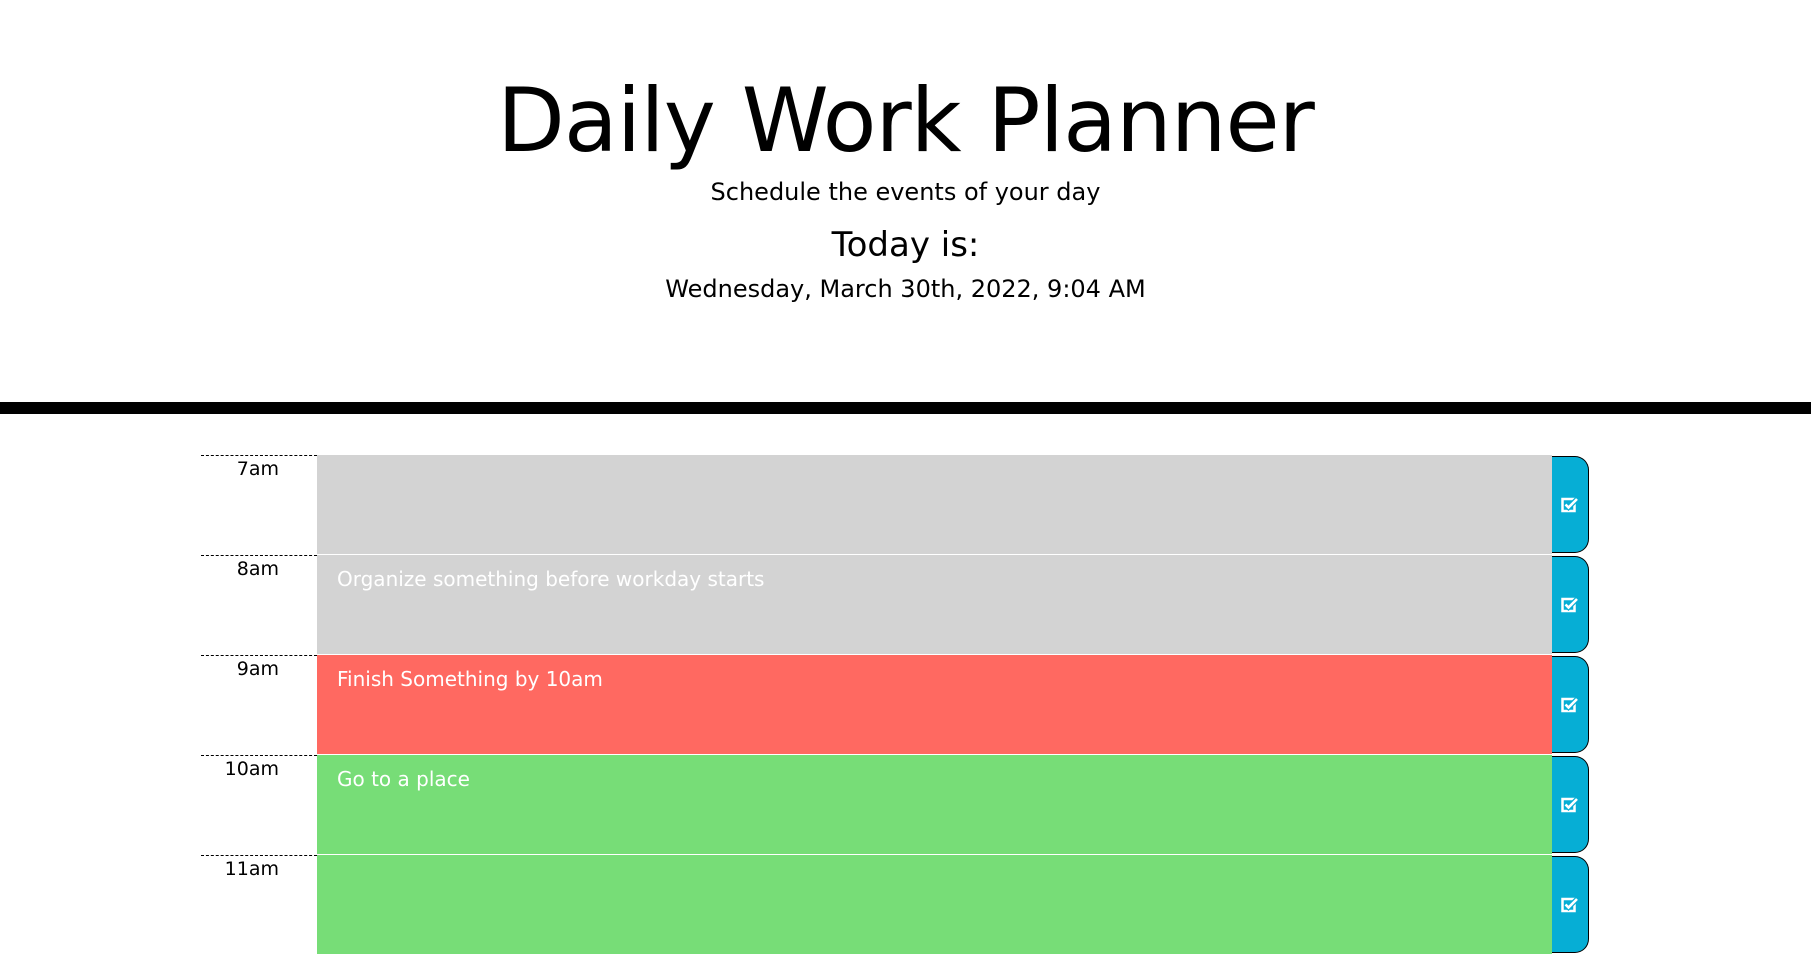 The width and height of the screenshot is (1811, 955). I want to click on hour-label: 8am, so click(259, 605).